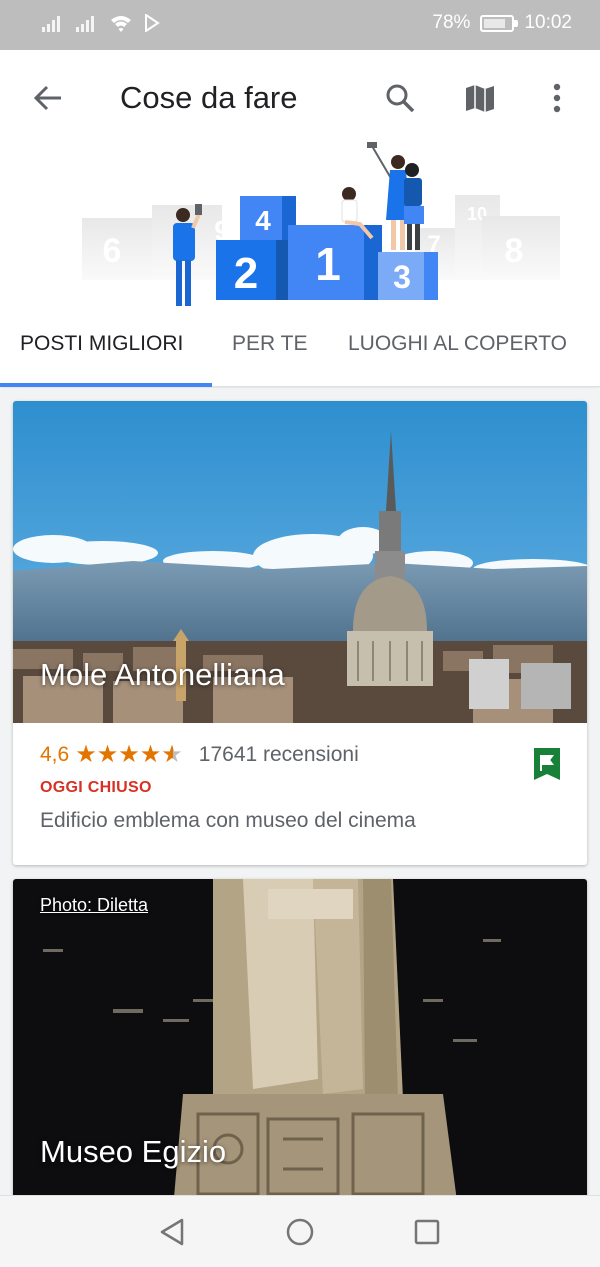  What do you see at coordinates (328, 264) in the screenshot?
I see `podium-num-1: 1` at bounding box center [328, 264].